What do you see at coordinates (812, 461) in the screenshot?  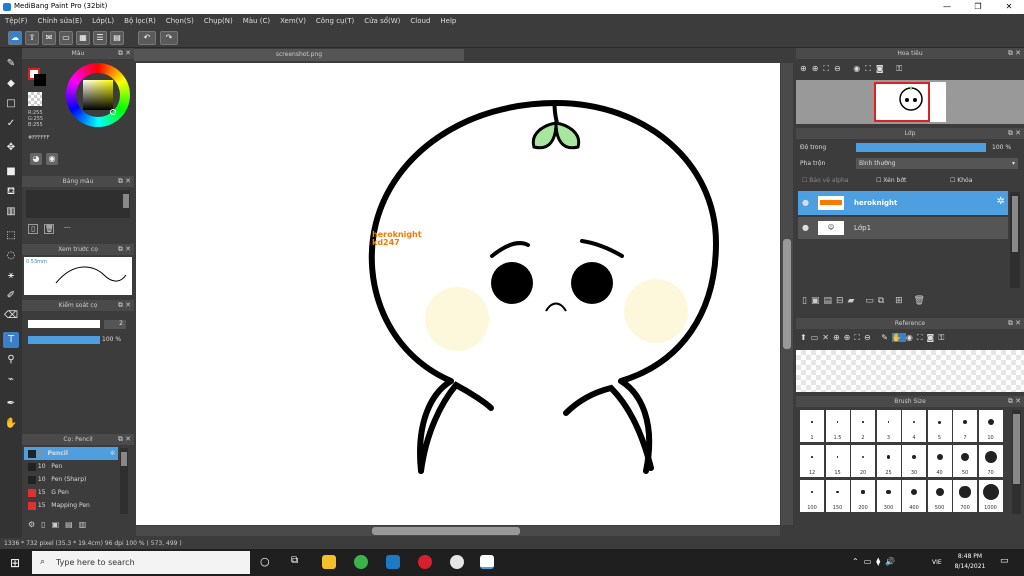 I see `brush-size-cell: 12` at bounding box center [812, 461].